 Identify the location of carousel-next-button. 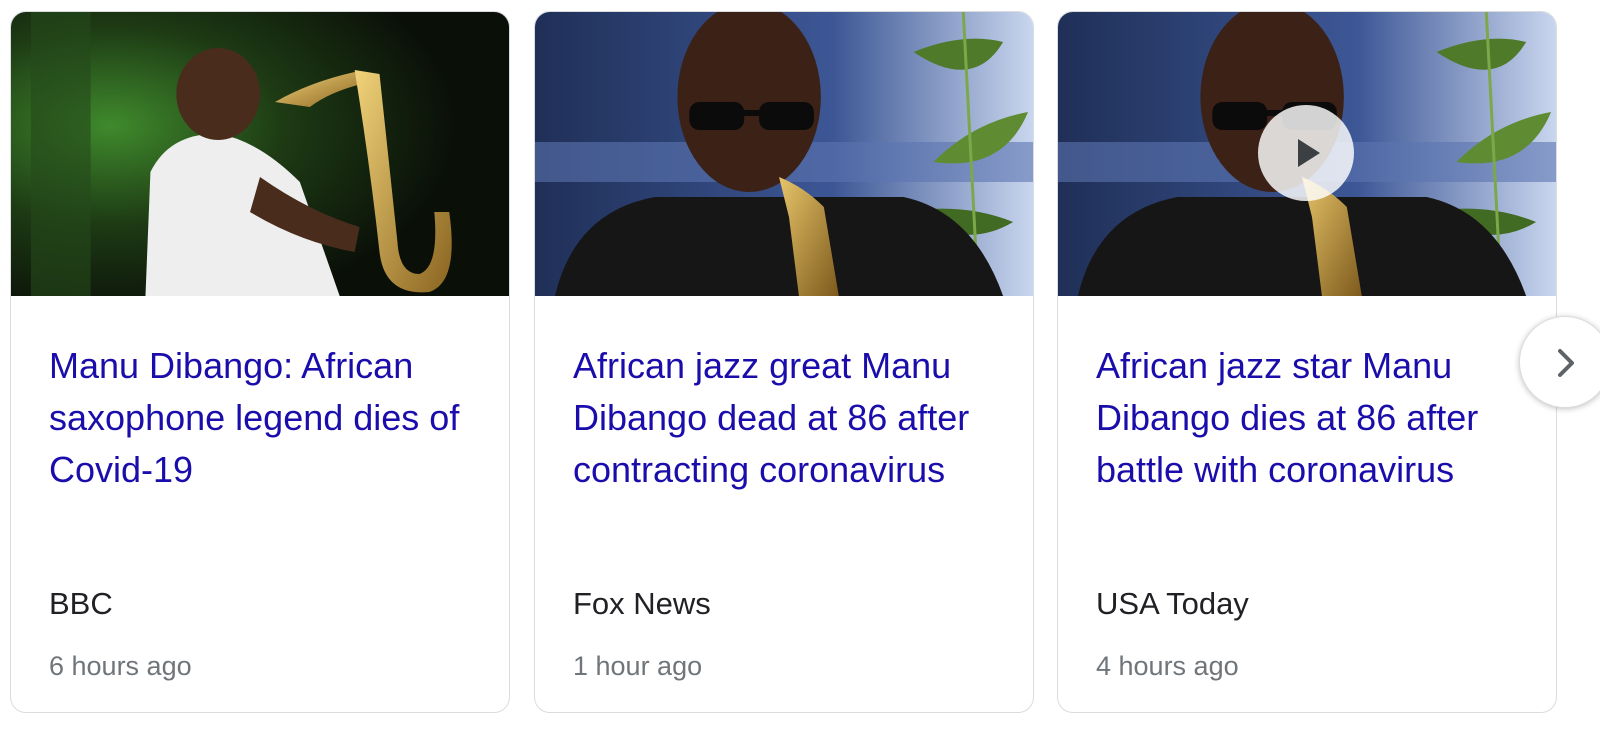
(1559, 362).